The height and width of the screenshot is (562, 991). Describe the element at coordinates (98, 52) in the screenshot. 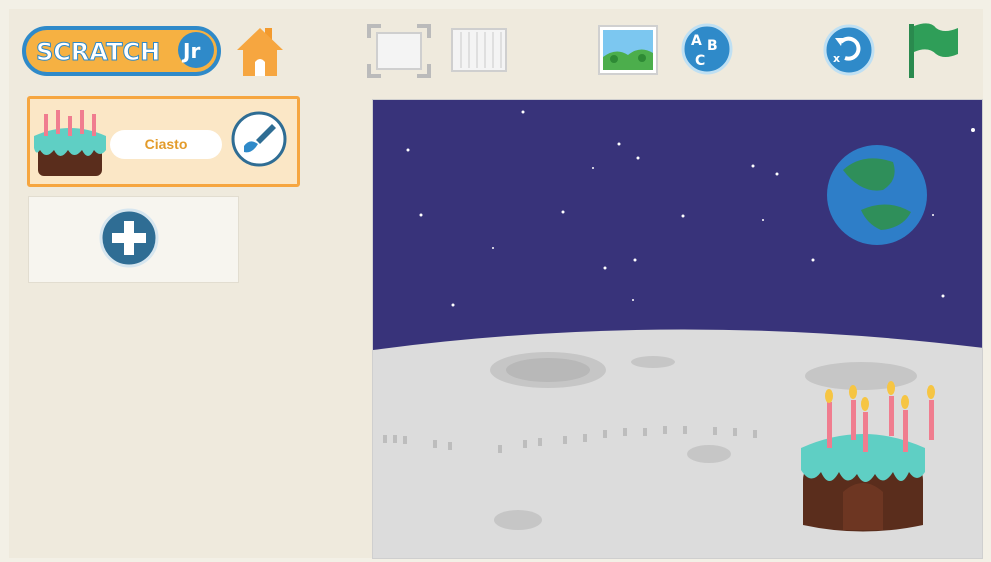

I see `svg-text: SCRATCH` at that location.